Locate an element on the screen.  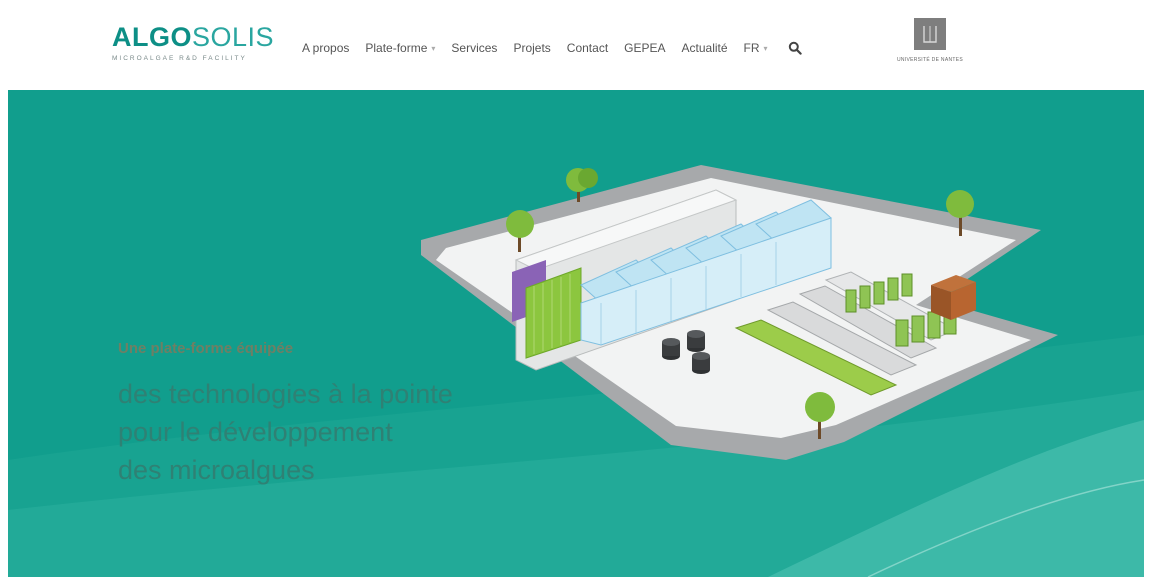
nav-item-actualite: Actualité is located at coordinates (705, 48).